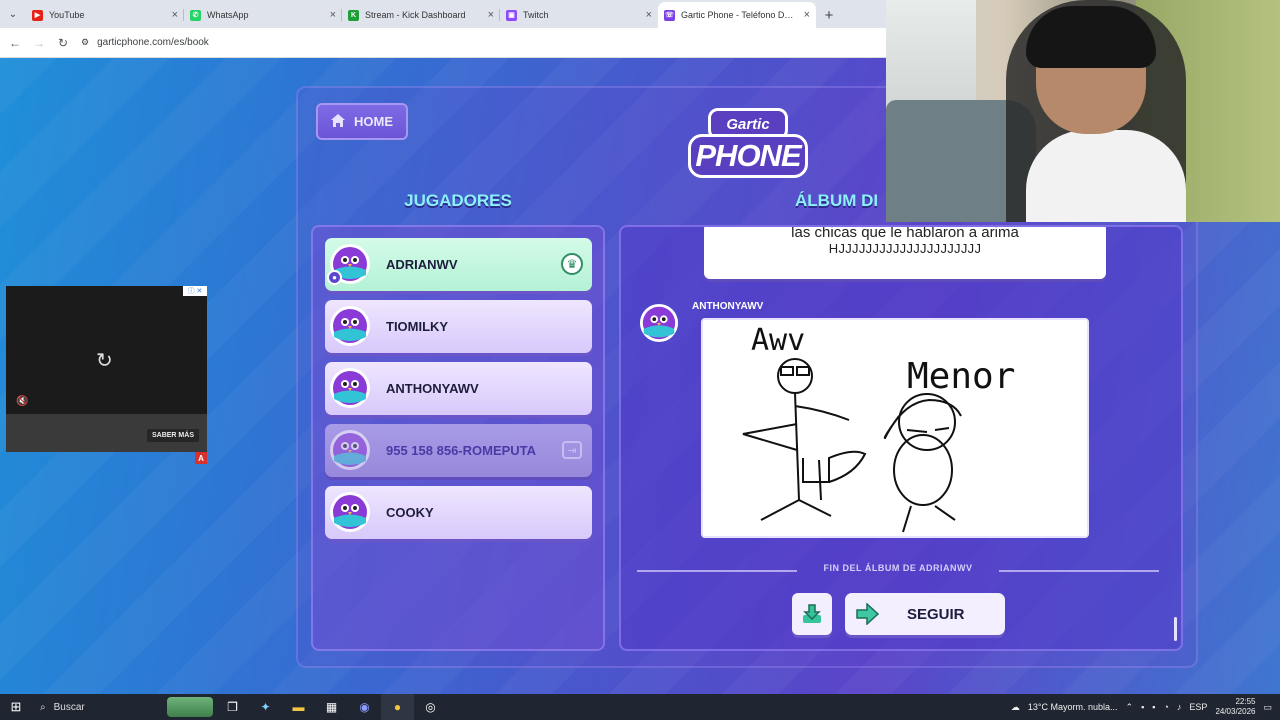 This screenshot has width=1280, height=720. What do you see at coordinates (43, 707) in the screenshot?
I see `search-icon: ⌕` at bounding box center [43, 707].